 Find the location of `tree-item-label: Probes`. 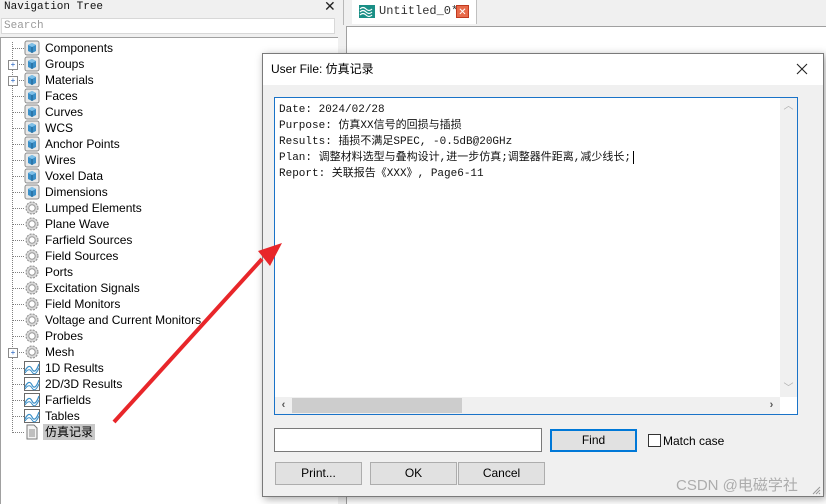

tree-item-label: Probes is located at coordinates (64, 336).